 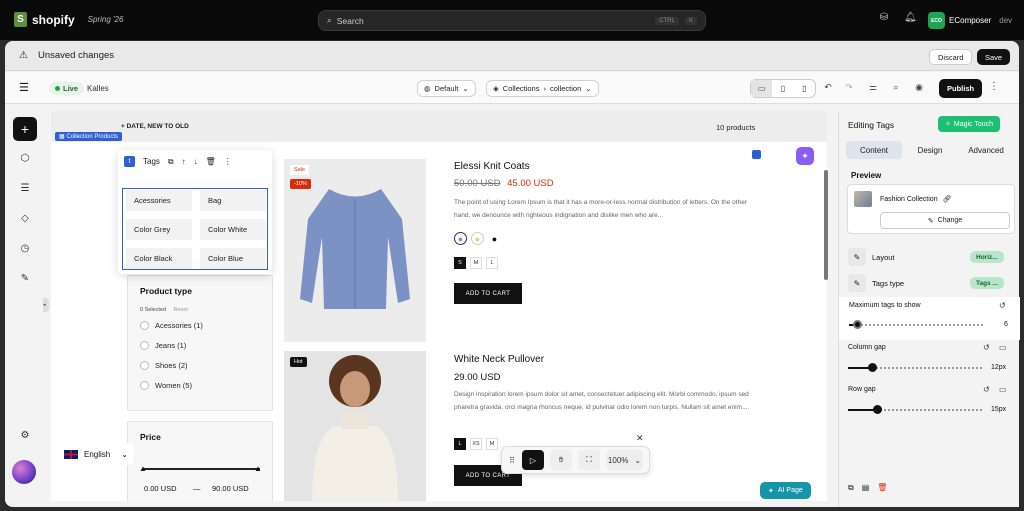 I want to click on page-select: ◈ Collections › collection ⌄, so click(x=542, y=88).